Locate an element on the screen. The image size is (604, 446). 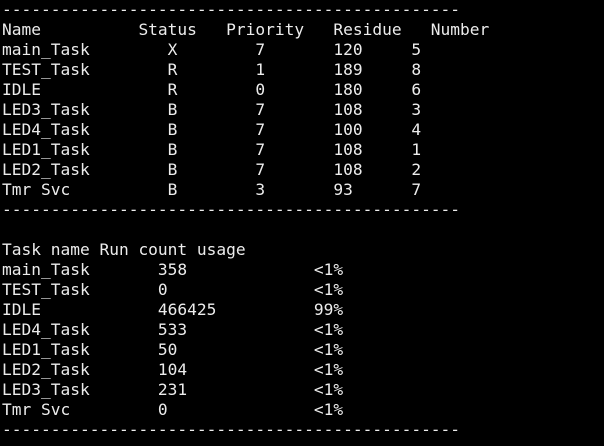
terminal-line: TEST_Task R 1 189 8 is located at coordinates (212, 69).